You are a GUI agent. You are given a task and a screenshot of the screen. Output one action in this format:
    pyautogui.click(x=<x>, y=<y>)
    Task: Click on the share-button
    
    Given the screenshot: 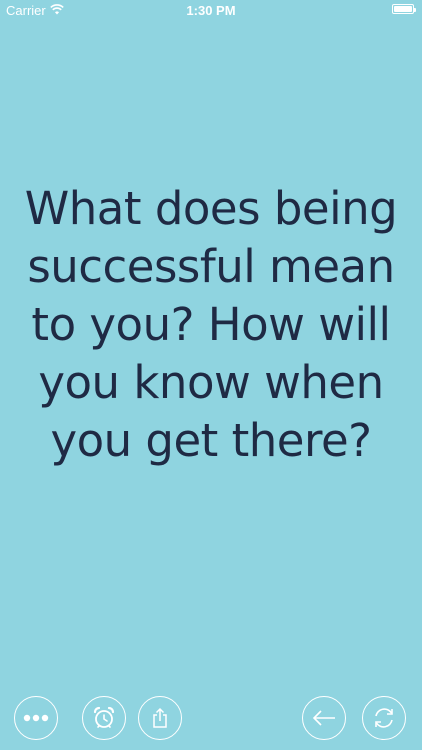 What is the action you would take?
    pyautogui.click(x=160, y=718)
    